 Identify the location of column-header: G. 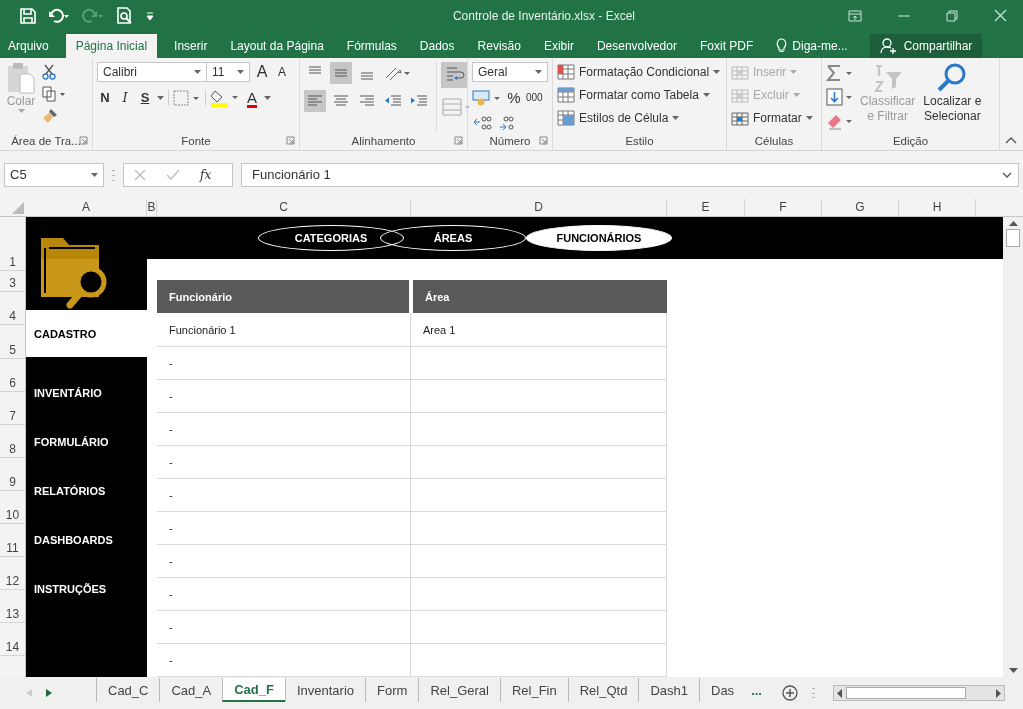
(860, 207).